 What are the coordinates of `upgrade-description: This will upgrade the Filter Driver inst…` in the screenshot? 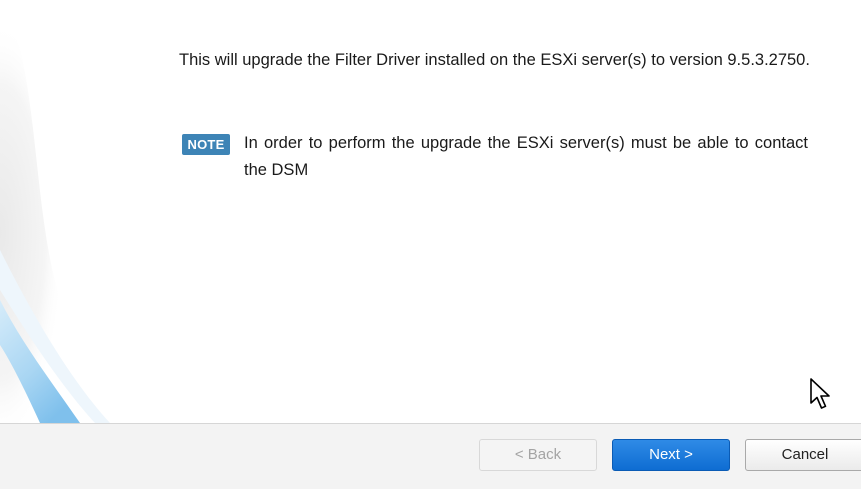 It's located at (494, 60).